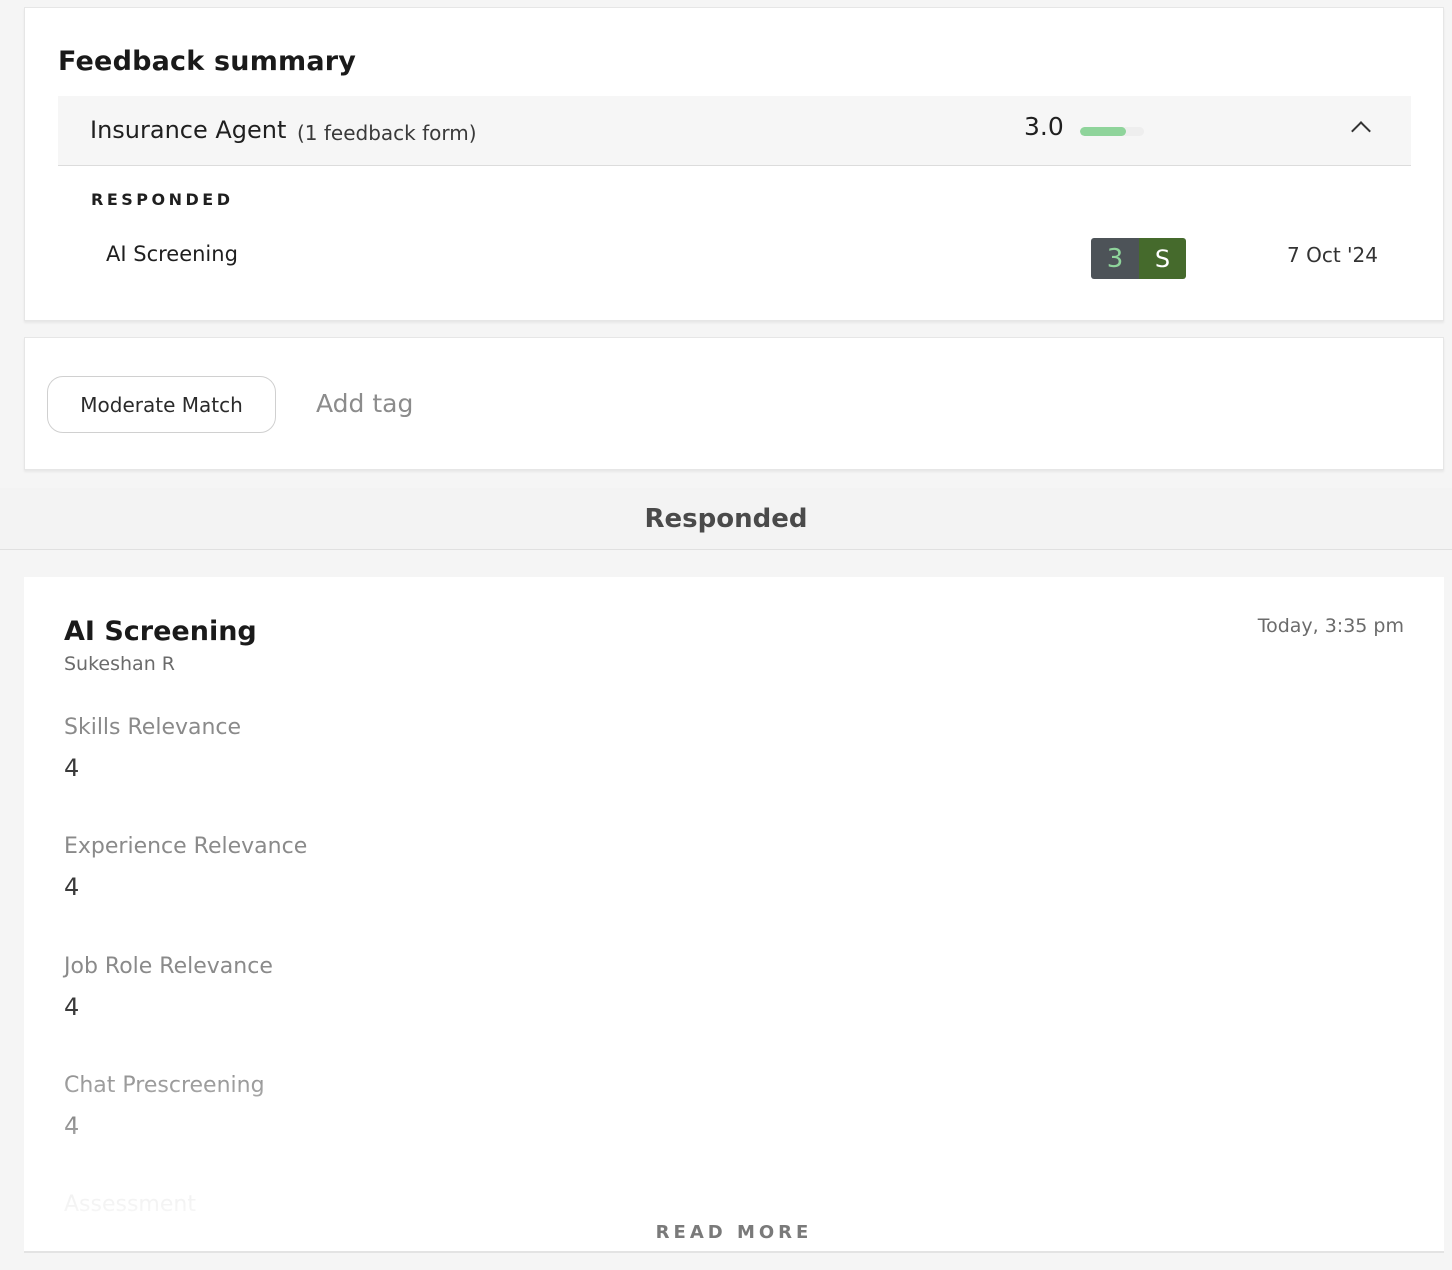 Image resolution: width=1452 pixels, height=1270 pixels. Describe the element at coordinates (162, 199) in the screenshot. I see `responded-section-label: RESPONDED` at that location.